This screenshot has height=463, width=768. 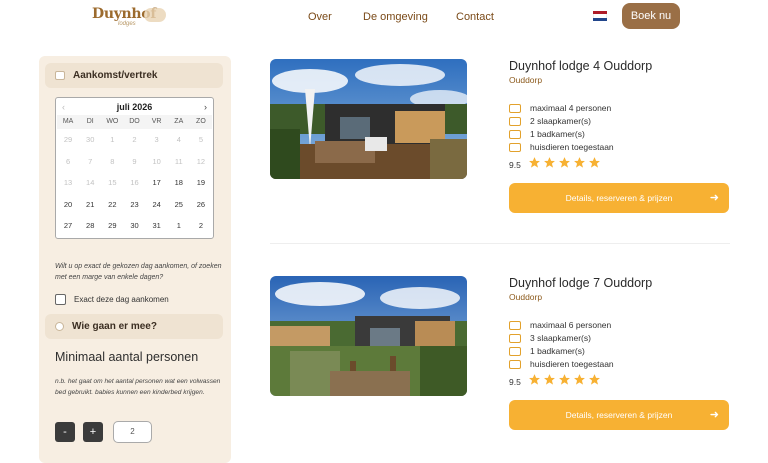 I want to click on feature-bedrooms: 3 slaapkamer(s), so click(x=550, y=338).